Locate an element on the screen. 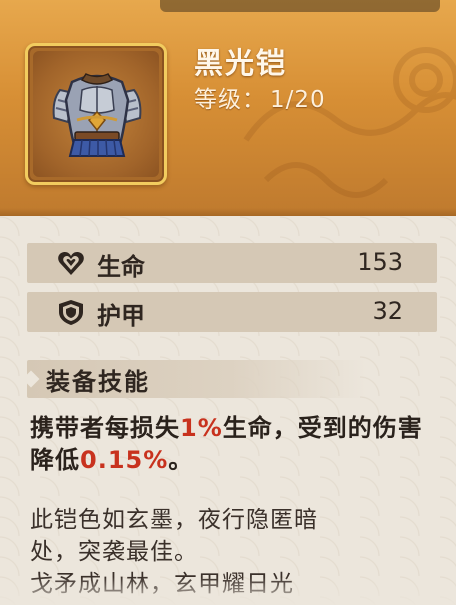  item-level-value: 1/20 is located at coordinates (298, 100).